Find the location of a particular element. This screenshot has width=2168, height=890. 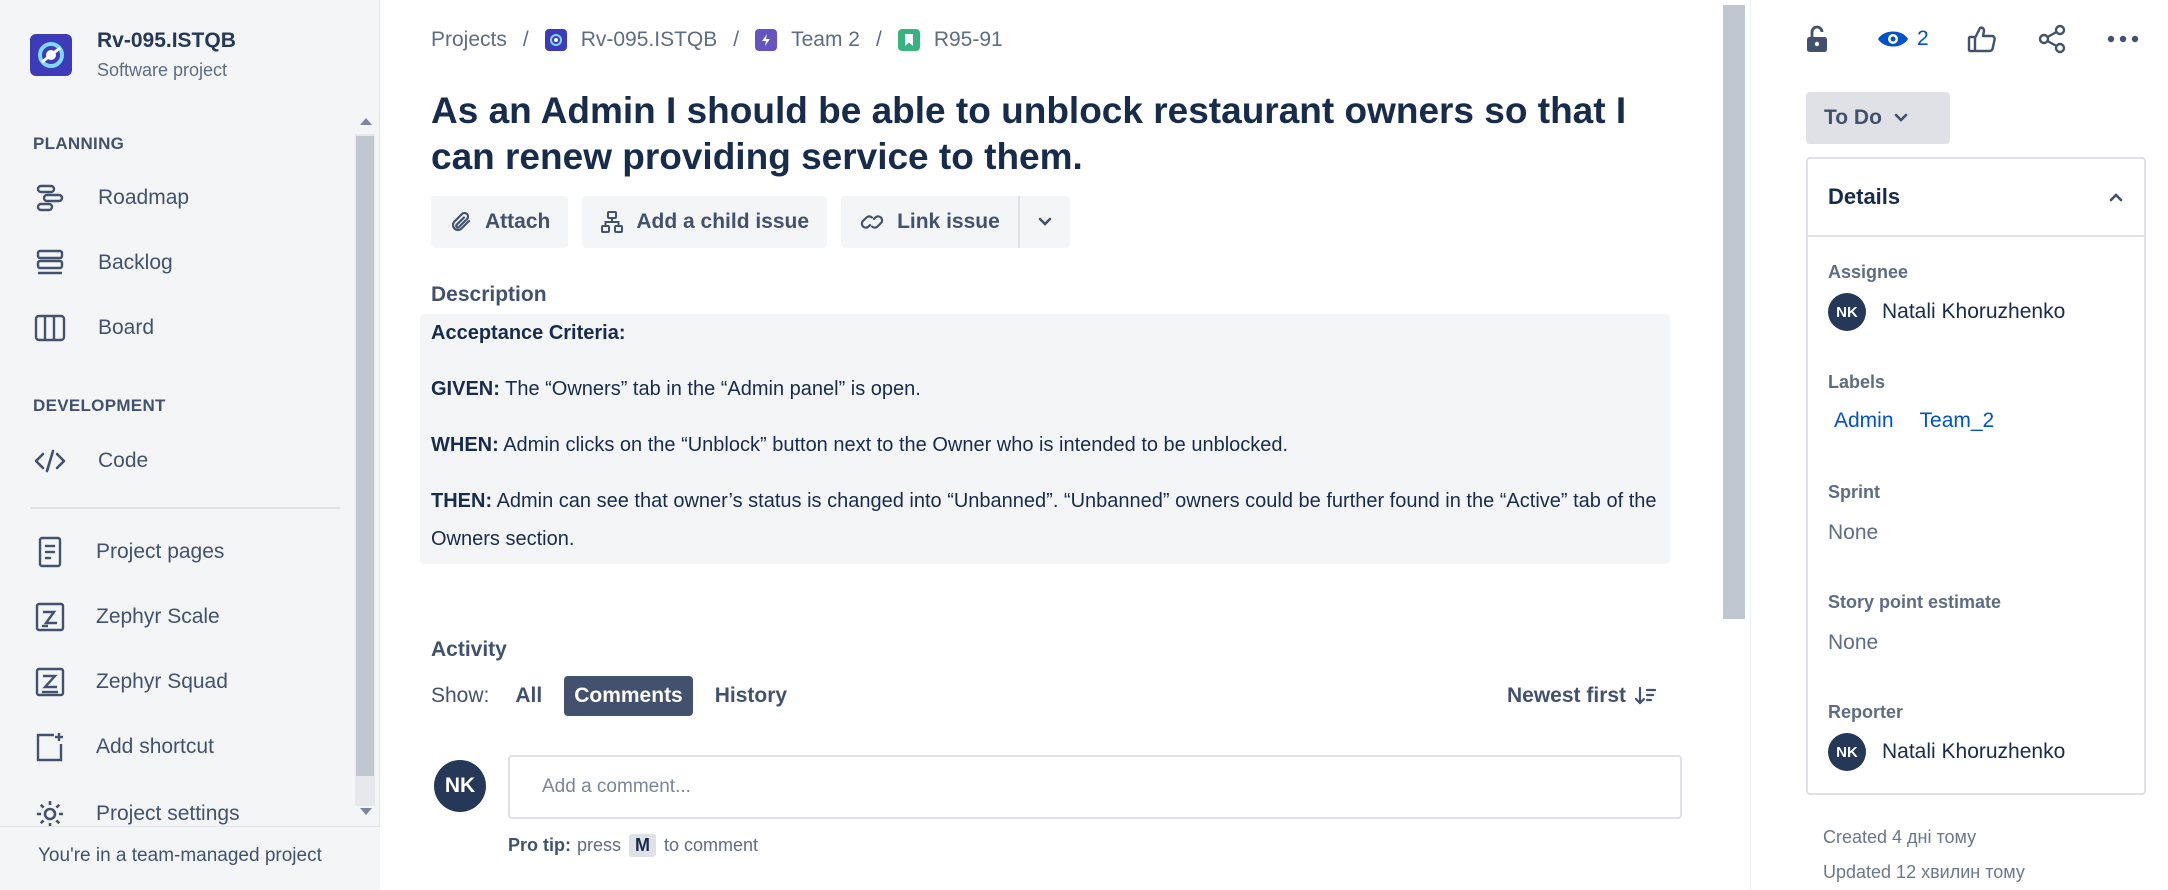

issue-toolbar: Attach Add a child issue Link issue is located at coordinates (750, 222).